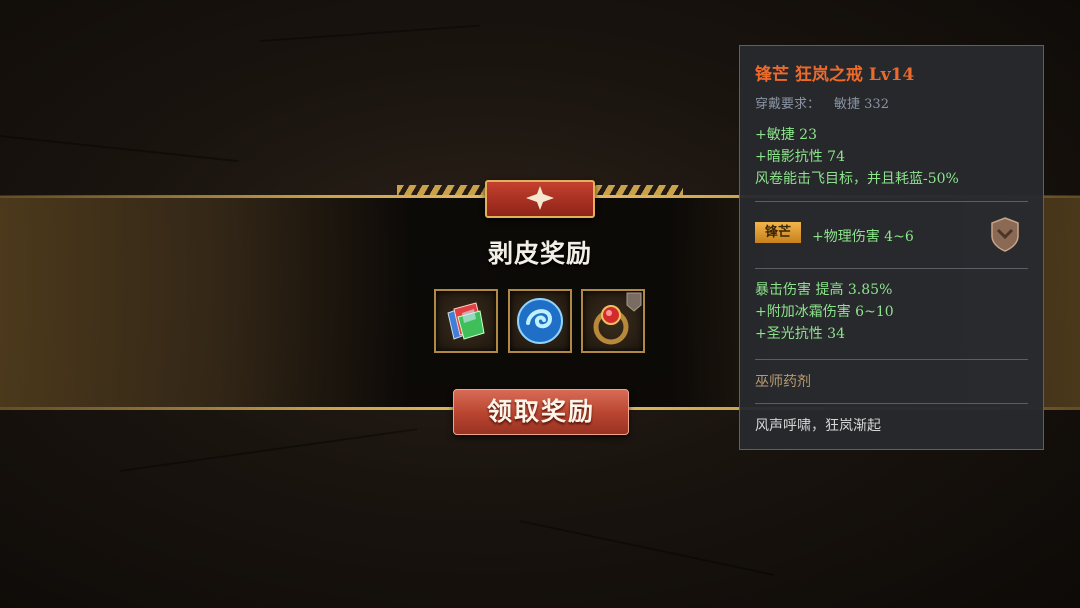 Image resolution: width=1080 pixels, height=608 pixels. Describe the element at coordinates (778, 232) in the screenshot. I see `quality-badge: 锋芒` at that location.